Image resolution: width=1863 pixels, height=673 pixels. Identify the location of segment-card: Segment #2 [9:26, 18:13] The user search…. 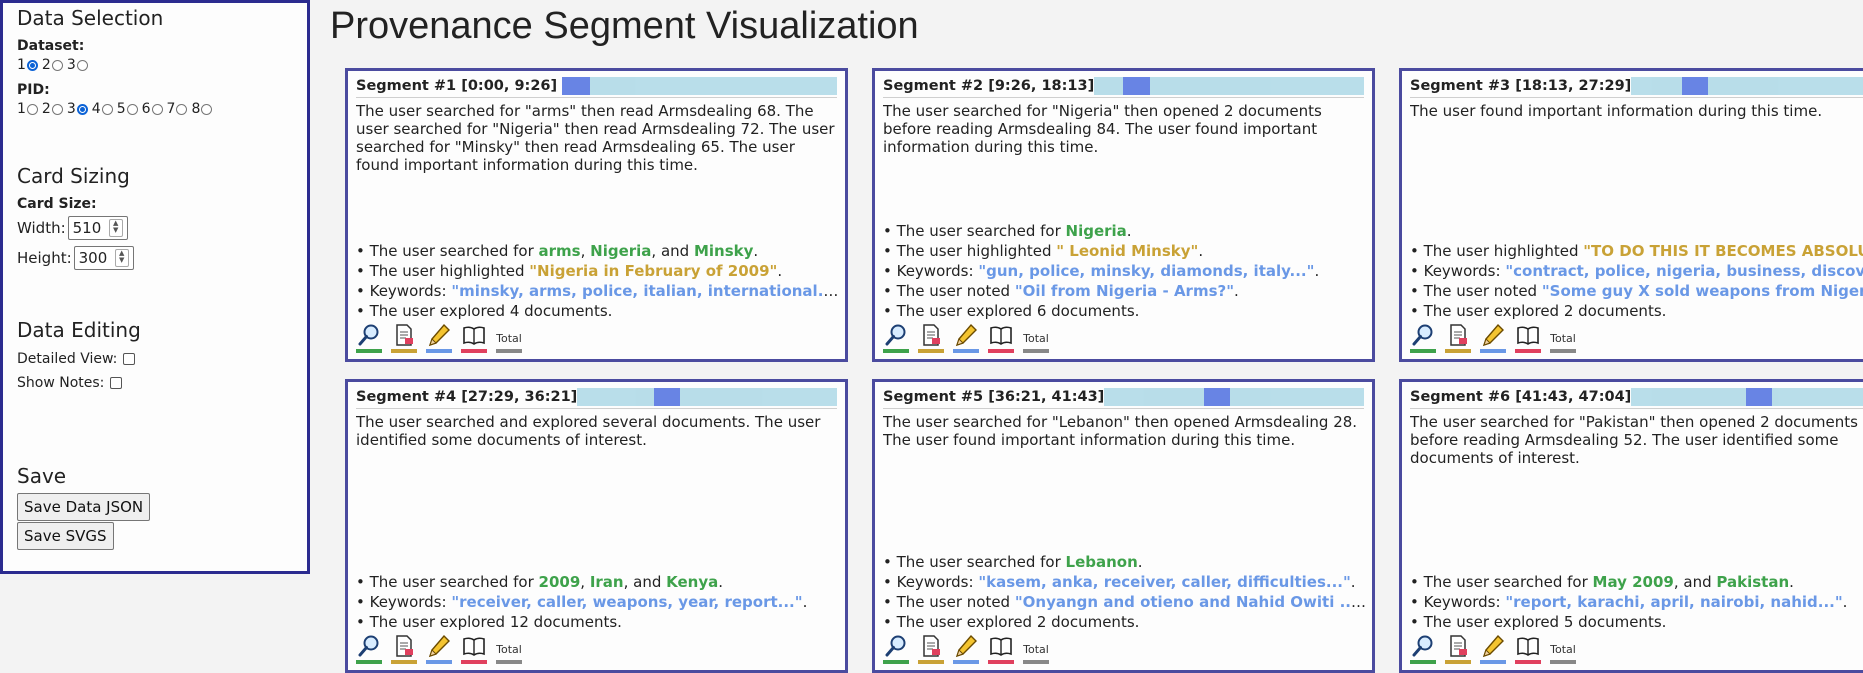
(1123, 215).